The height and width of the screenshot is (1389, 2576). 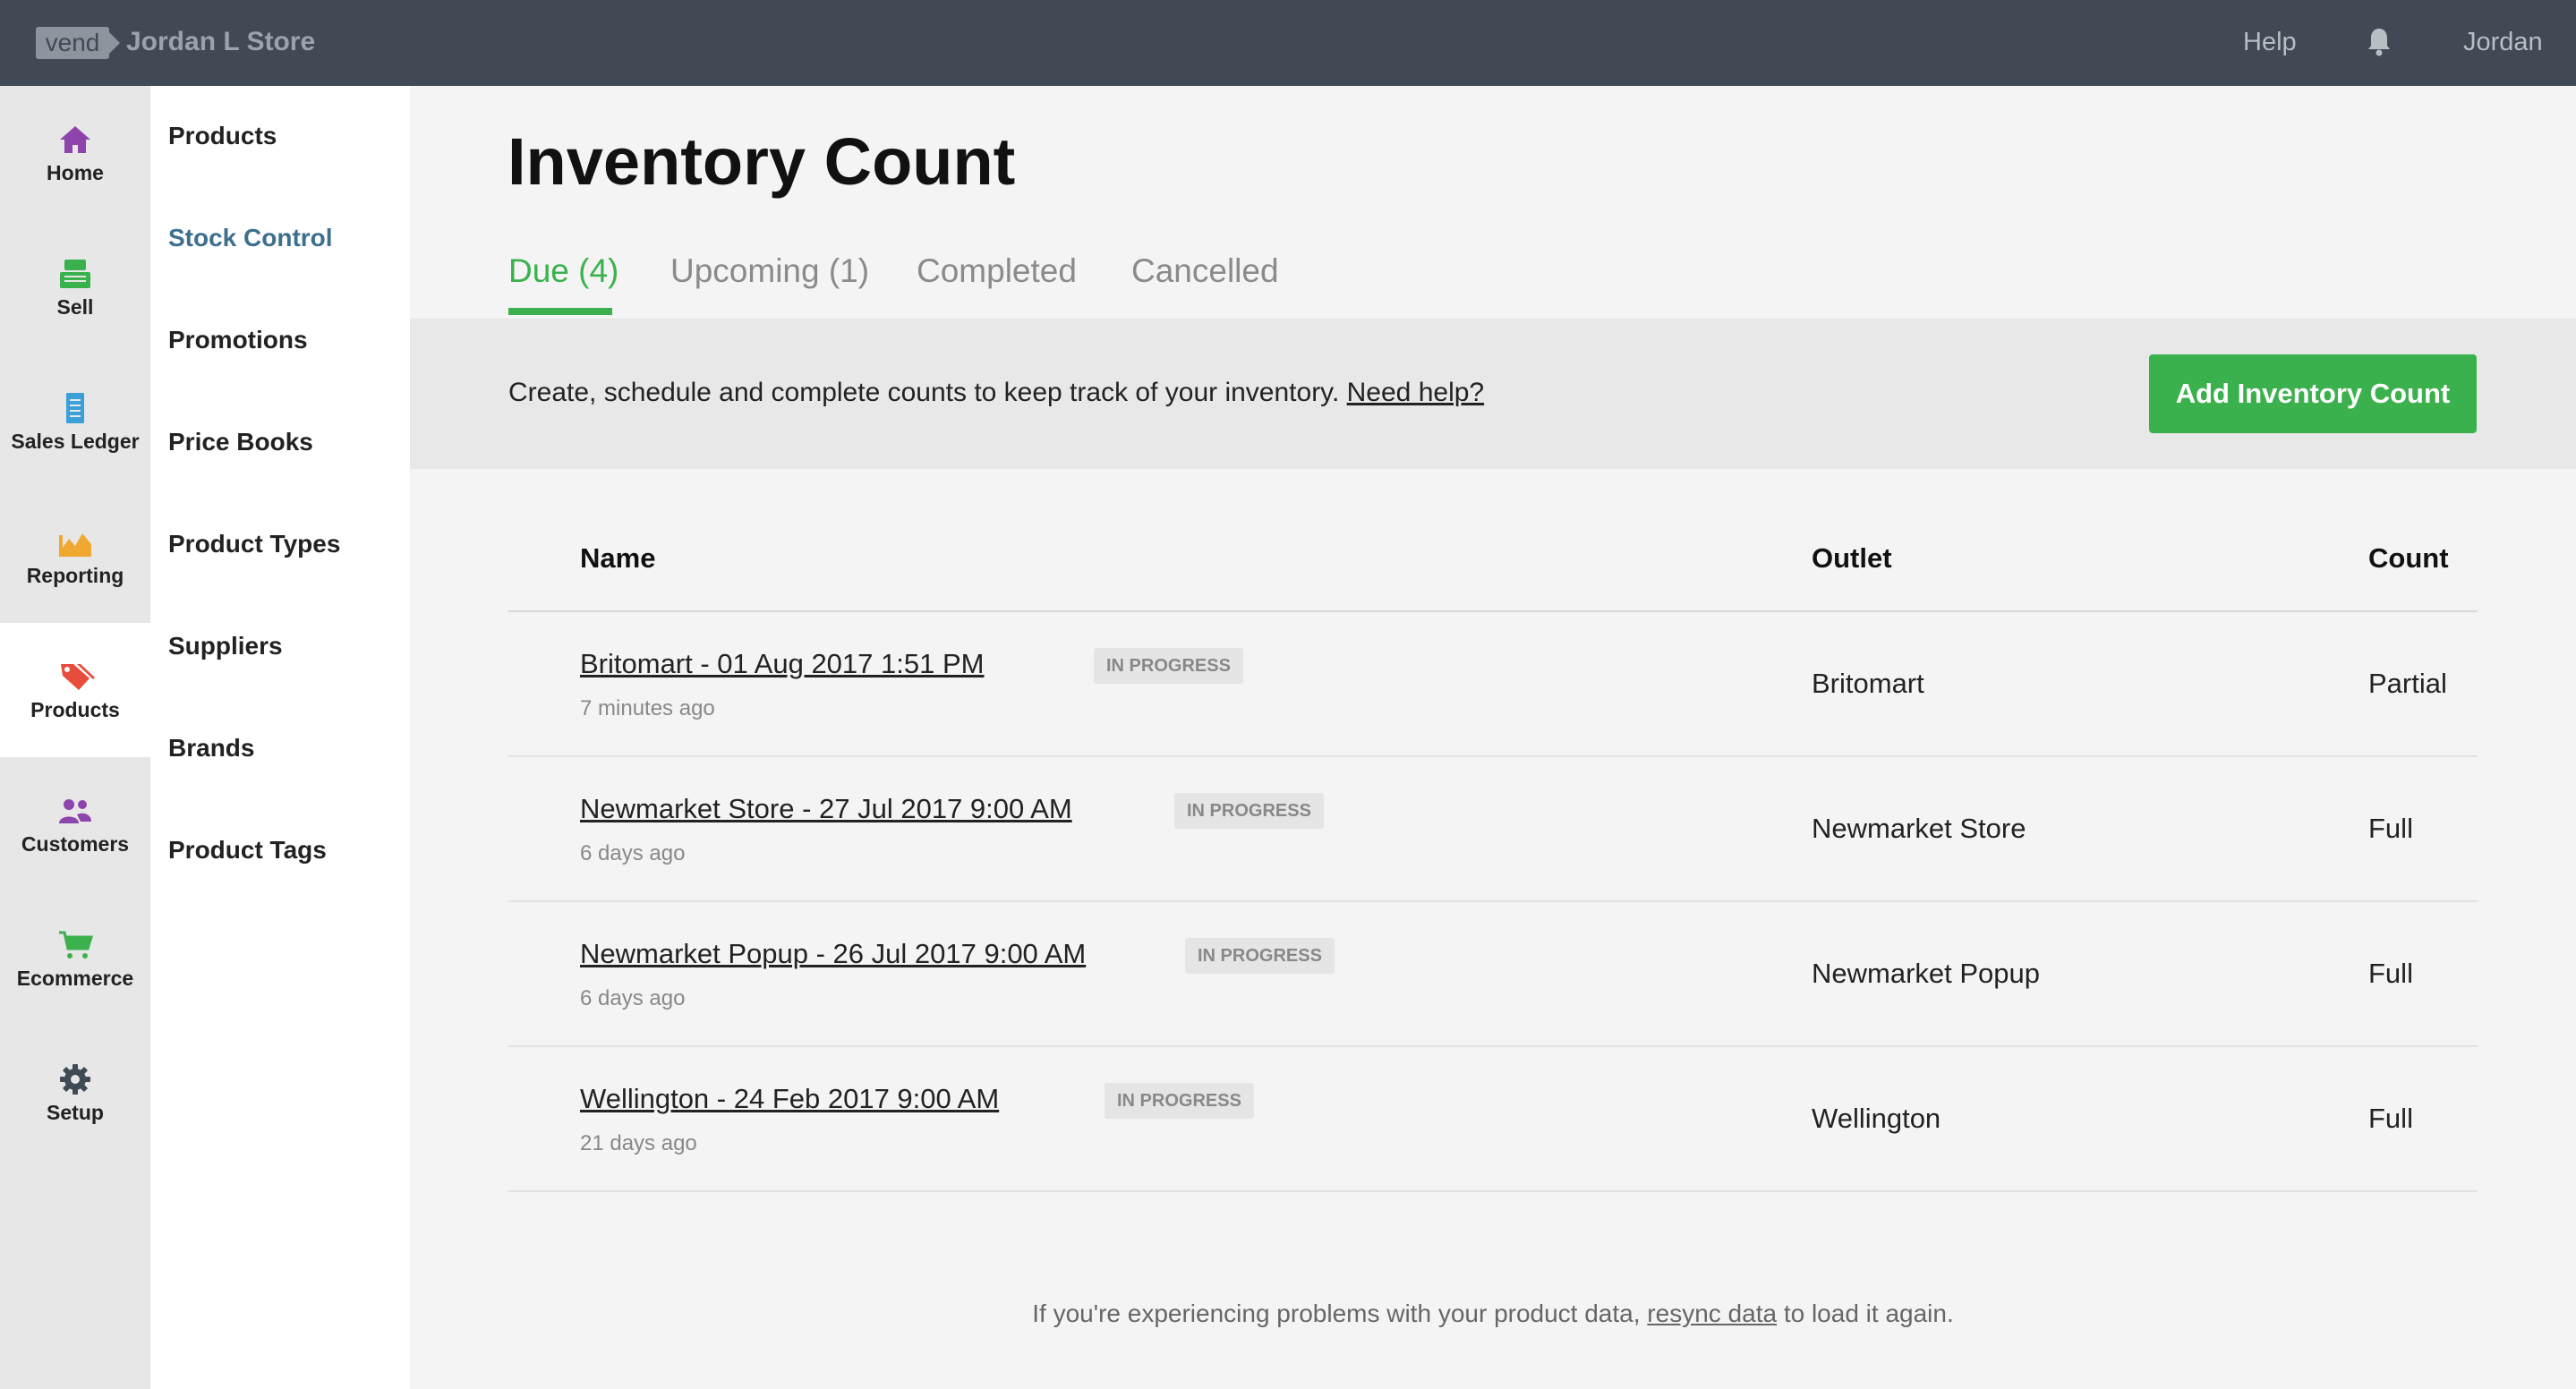 I want to click on column-header-name: Name, so click(x=618, y=558).